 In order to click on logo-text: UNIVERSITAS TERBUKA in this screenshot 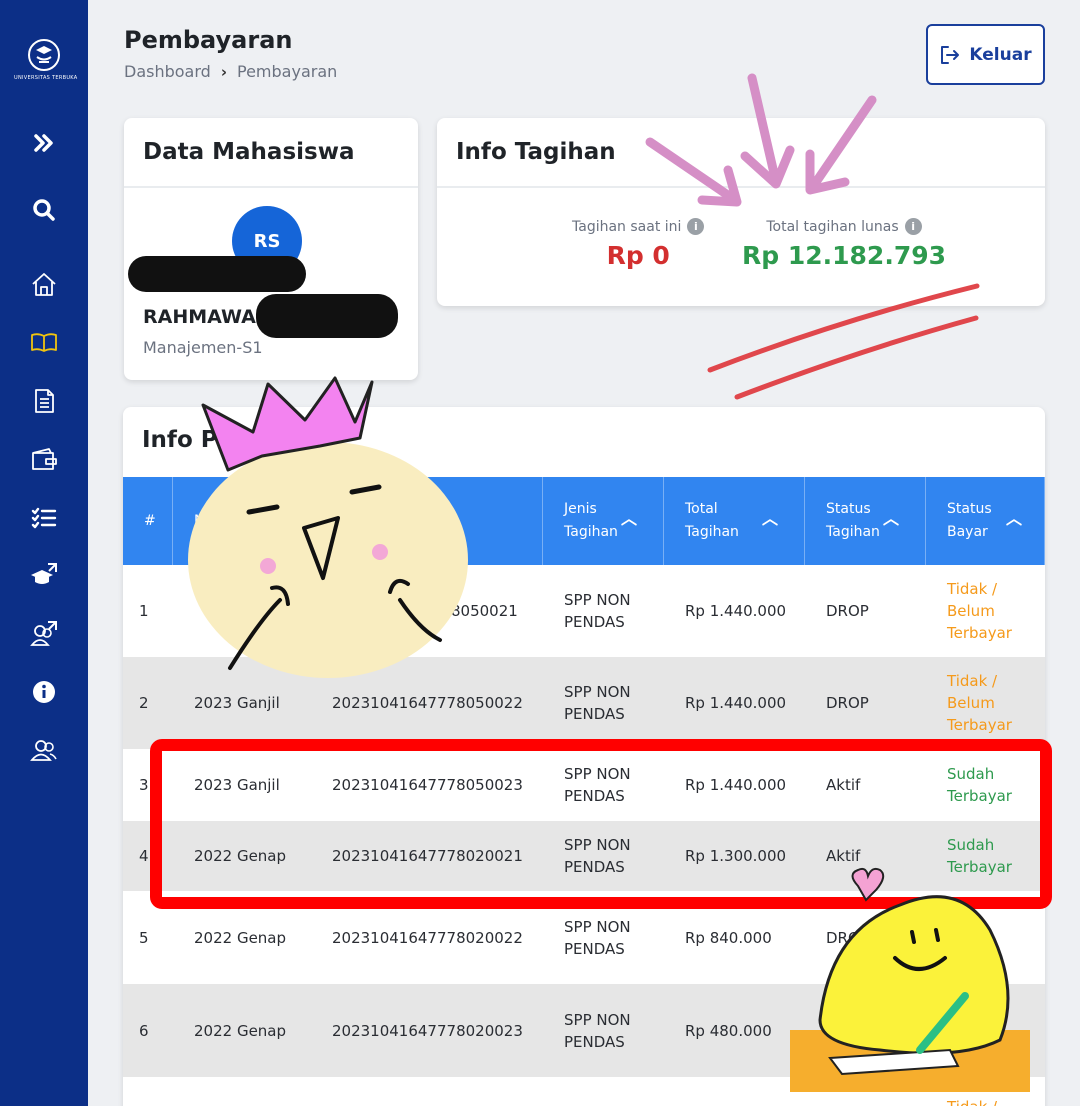, I will do `click(46, 78)`.